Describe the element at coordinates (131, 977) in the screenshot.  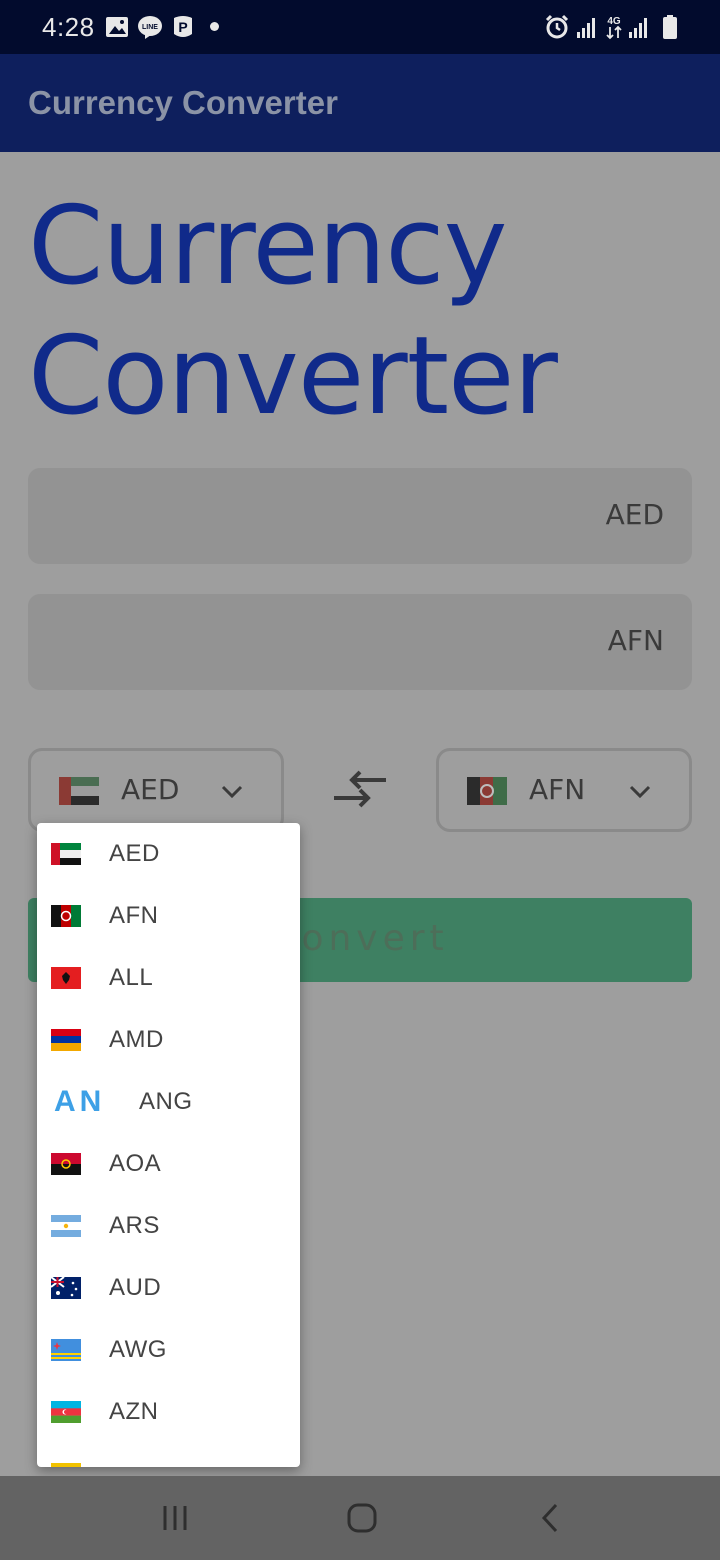
I see `currency-code: ALL` at that location.